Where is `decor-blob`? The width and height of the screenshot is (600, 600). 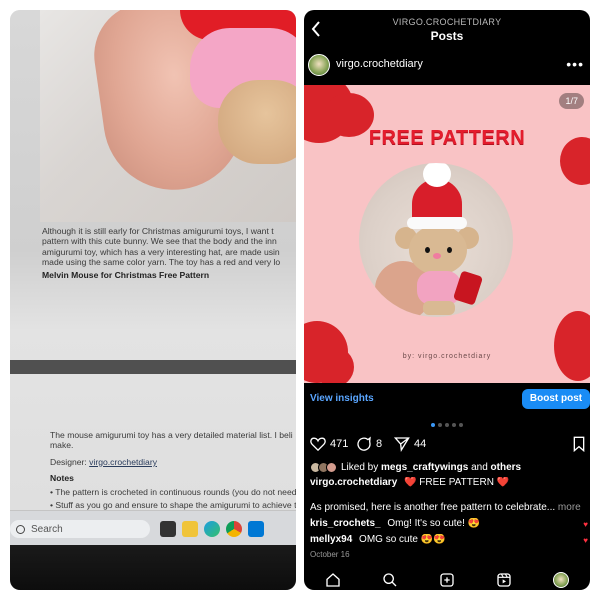
decor-blob is located at coordinates (572, 346).